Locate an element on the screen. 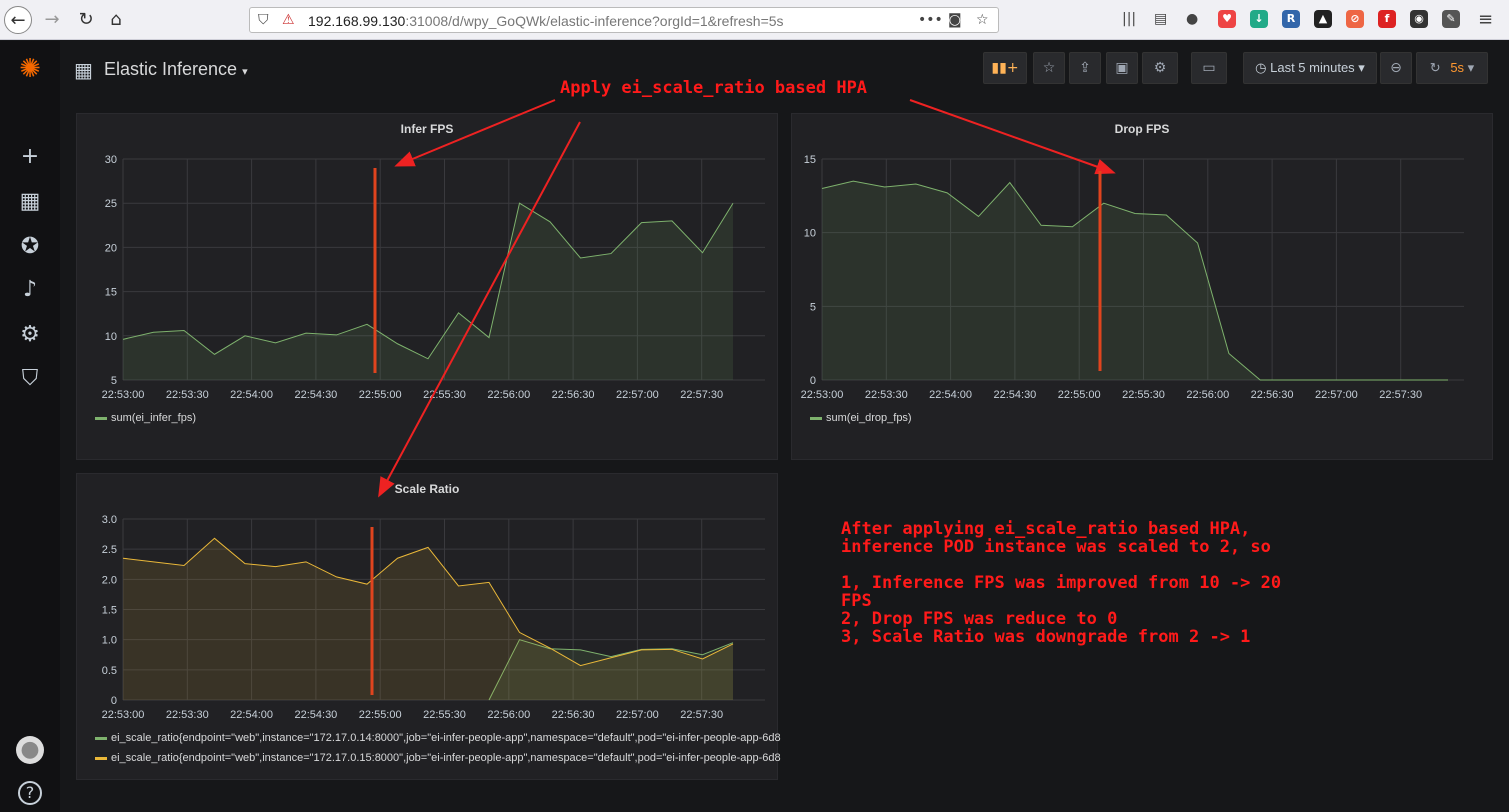 The width and height of the screenshot is (1509, 812). extension-icon: ✎ is located at coordinates (1451, 19).